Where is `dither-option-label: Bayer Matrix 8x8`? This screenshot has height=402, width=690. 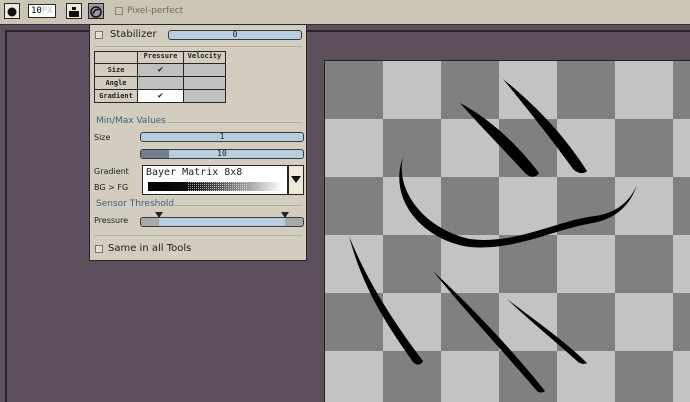 dither-option-label: Bayer Matrix 8x8 is located at coordinates (194, 172).